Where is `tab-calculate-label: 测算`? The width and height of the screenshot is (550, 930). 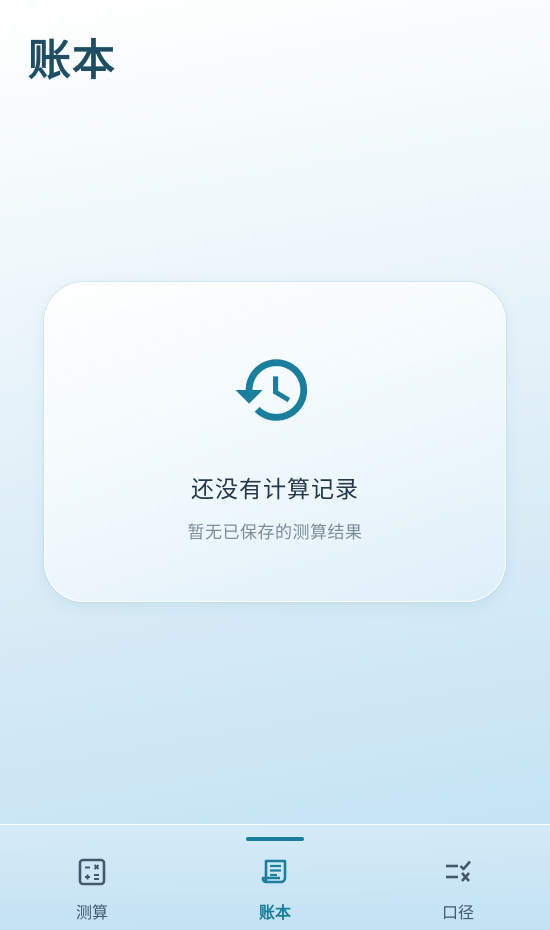
tab-calculate-label: 测算 is located at coordinates (91, 912).